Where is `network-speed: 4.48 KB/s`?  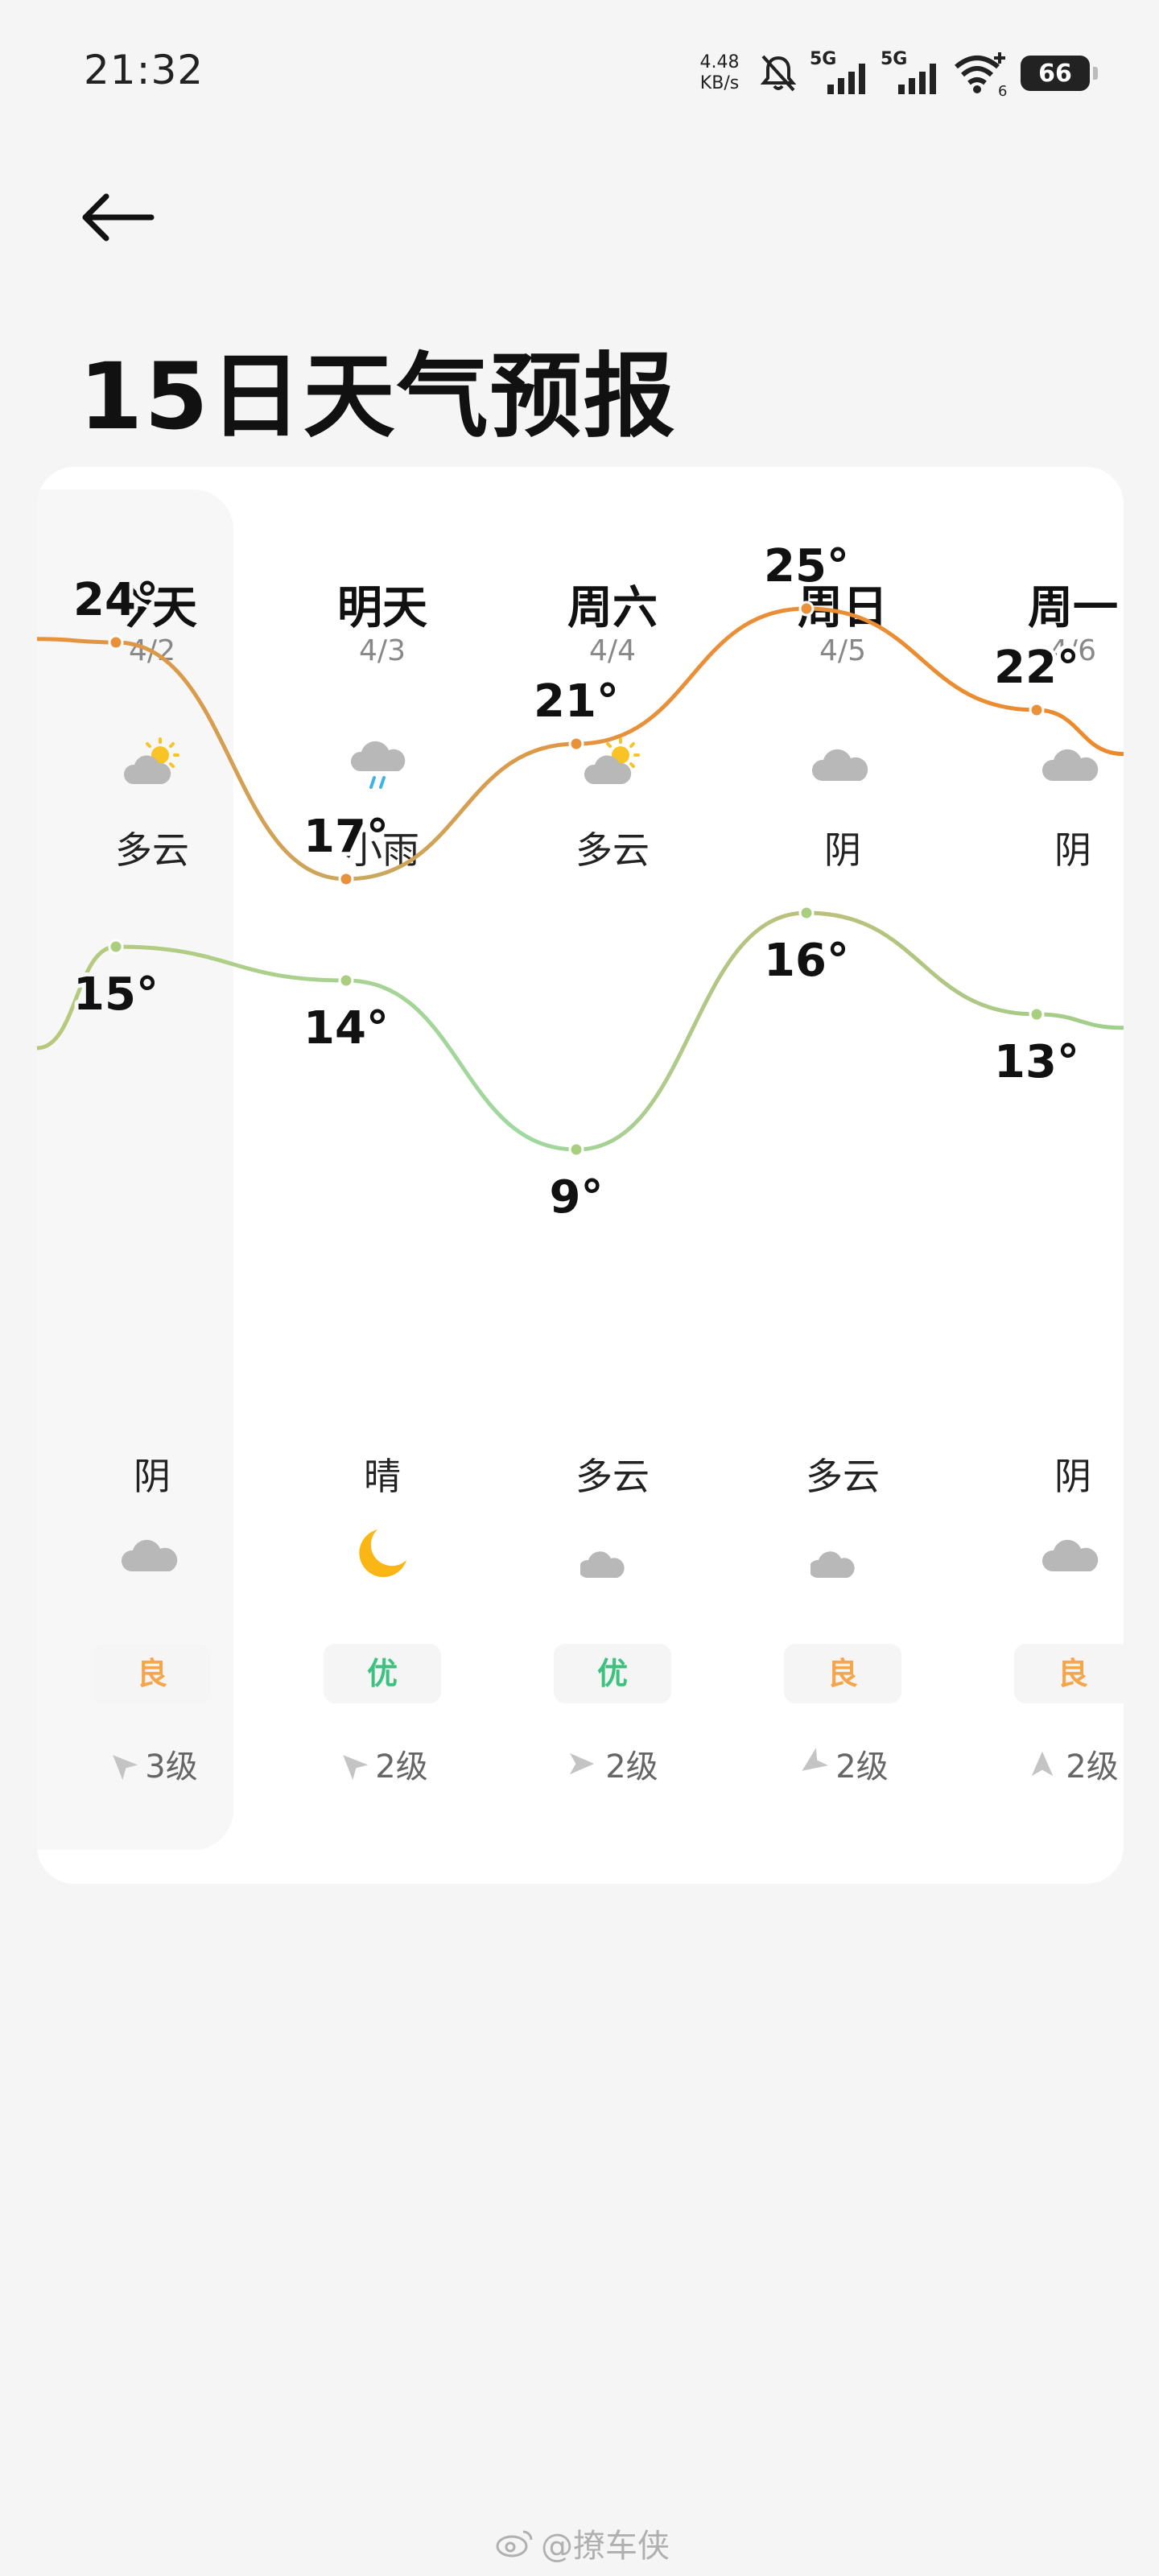 network-speed: 4.48 KB/s is located at coordinates (719, 73).